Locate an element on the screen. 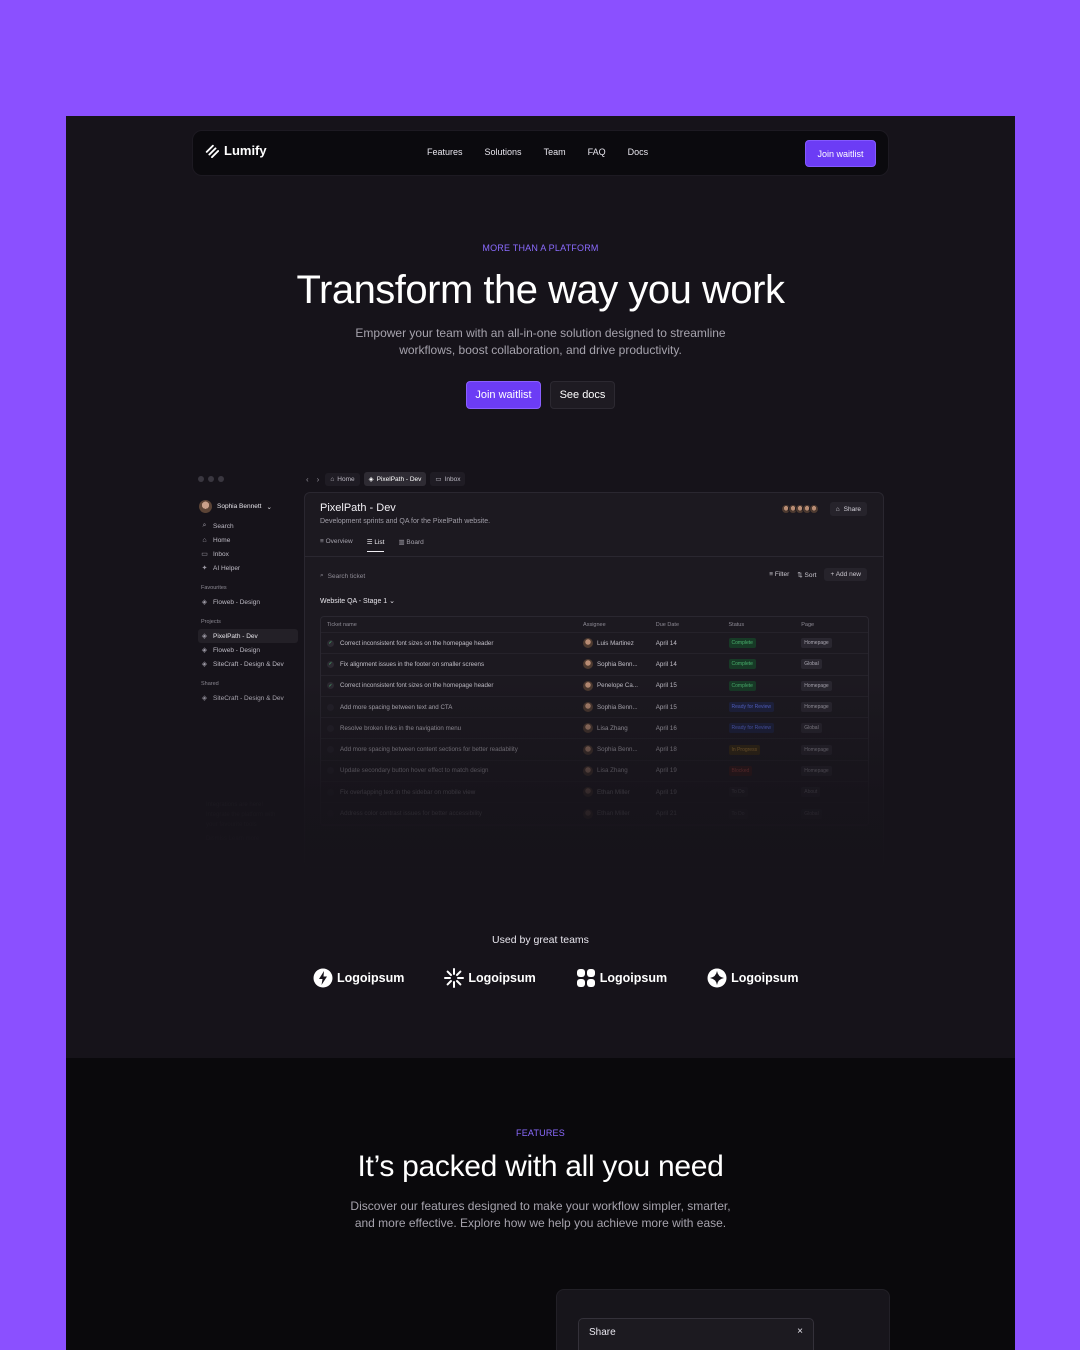 This screenshot has width=1080, height=1350. sidebar-section-shared: Shared is located at coordinates (210, 684).